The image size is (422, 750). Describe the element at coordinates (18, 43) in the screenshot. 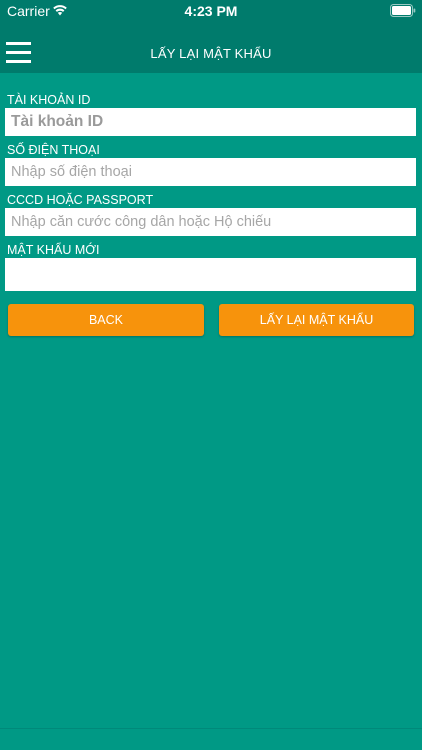

I see `hamburger-menu-icon` at that location.